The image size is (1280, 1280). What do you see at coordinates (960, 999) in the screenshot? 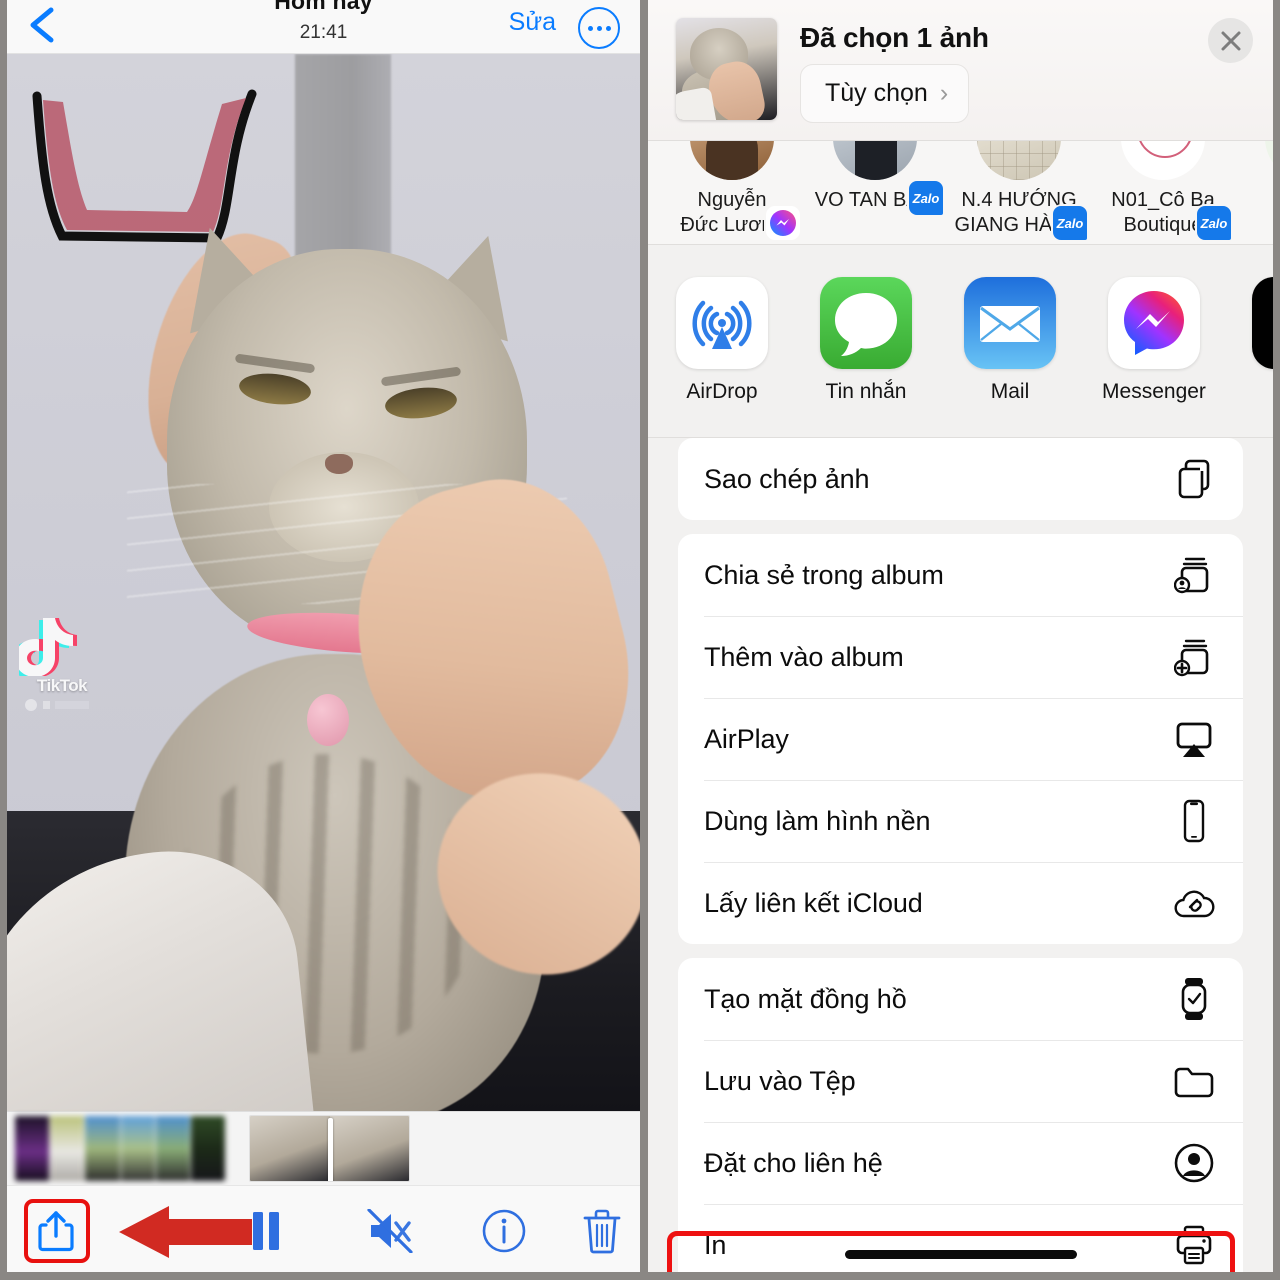
I see `action-row-create-watch-face: Tạo mặt đồng hồ` at bounding box center [960, 999].